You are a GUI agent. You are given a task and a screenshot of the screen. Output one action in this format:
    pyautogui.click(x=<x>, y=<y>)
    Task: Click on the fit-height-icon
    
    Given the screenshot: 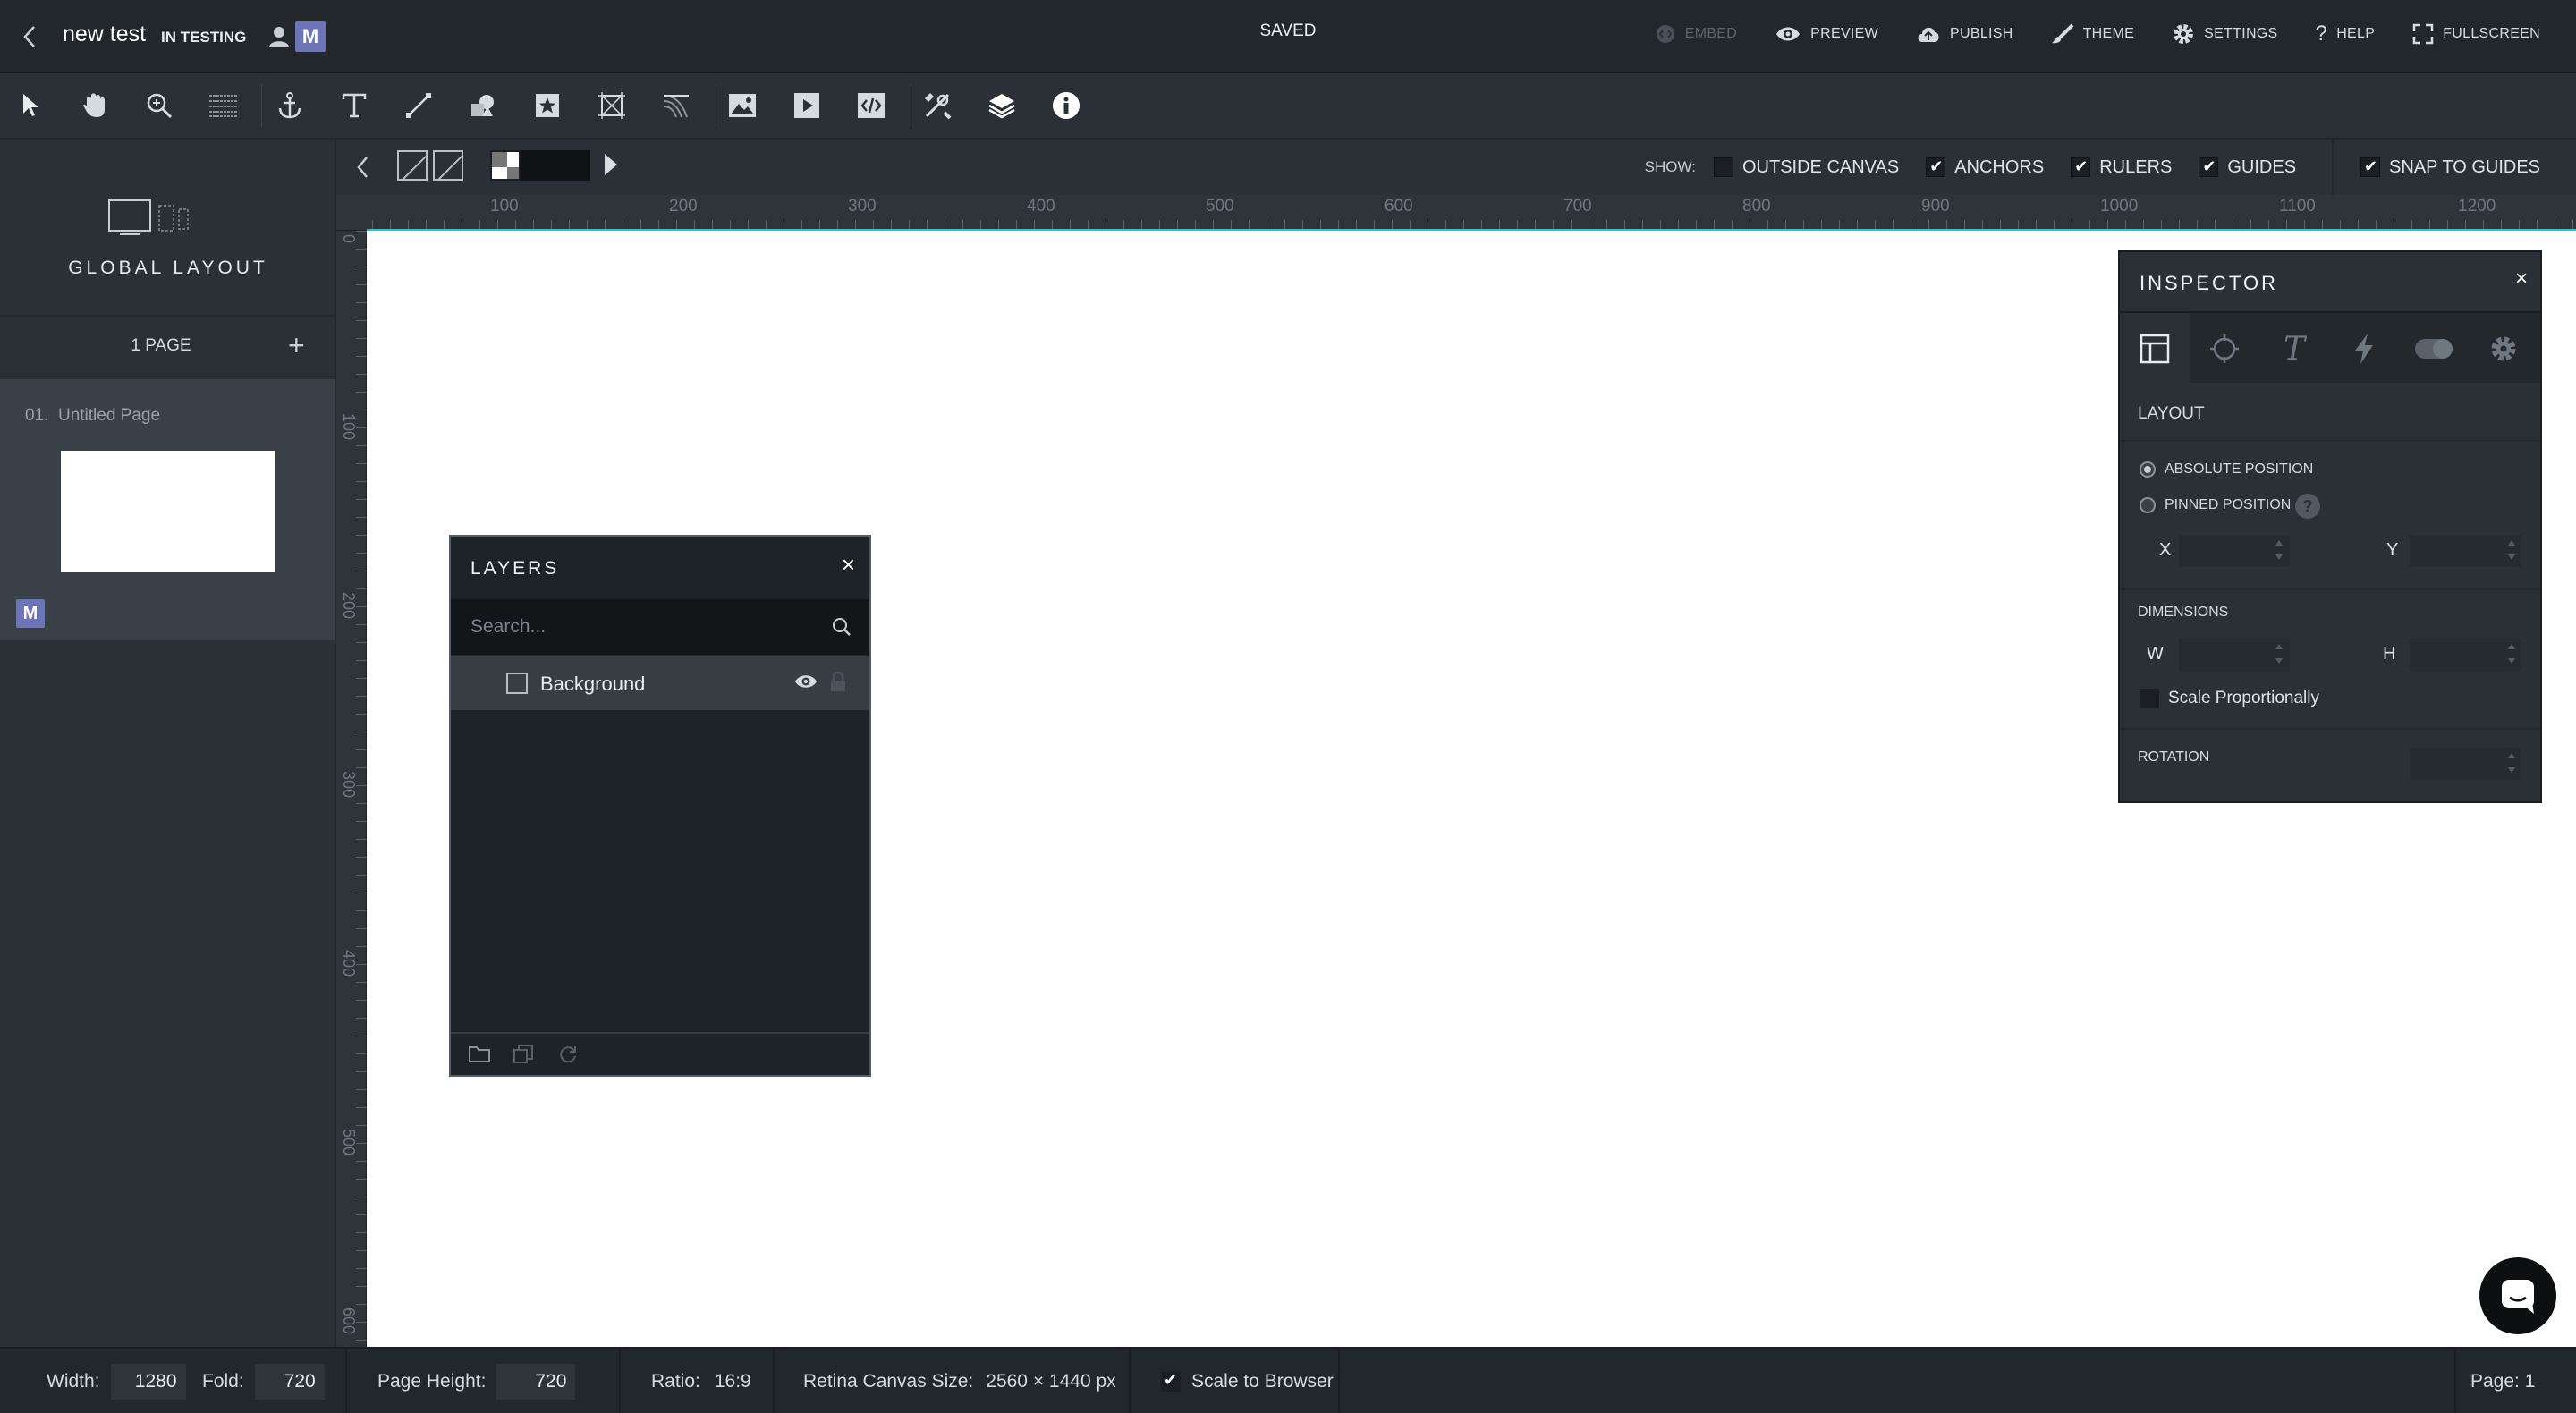 What is the action you would take?
    pyautogui.click(x=448, y=165)
    